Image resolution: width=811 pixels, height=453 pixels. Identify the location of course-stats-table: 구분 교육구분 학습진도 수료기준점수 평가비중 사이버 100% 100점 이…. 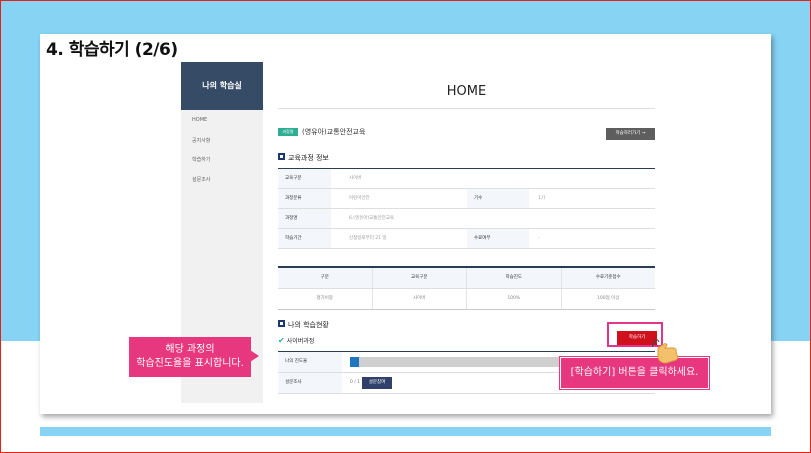
(466, 288).